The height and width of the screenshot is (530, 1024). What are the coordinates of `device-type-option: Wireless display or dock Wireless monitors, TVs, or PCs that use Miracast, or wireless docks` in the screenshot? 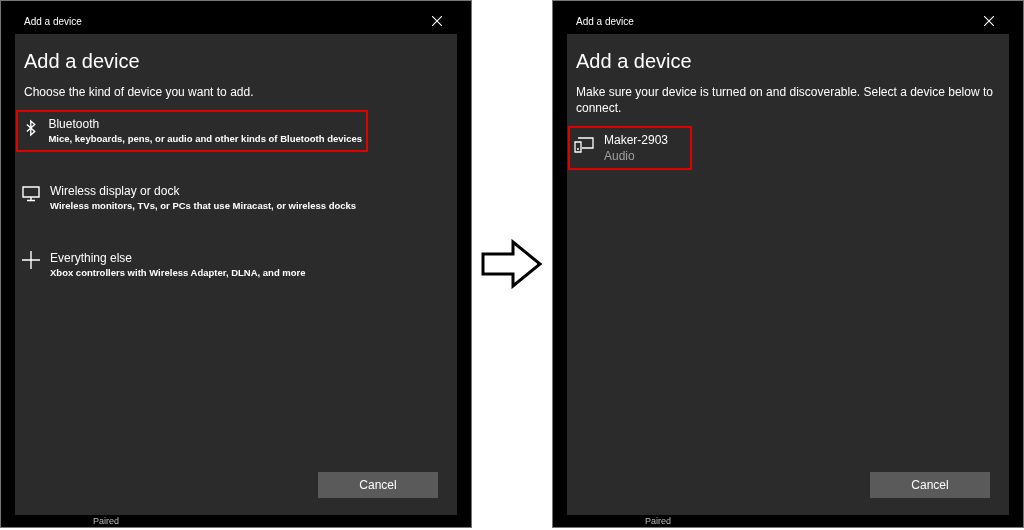 It's located at (192, 198).